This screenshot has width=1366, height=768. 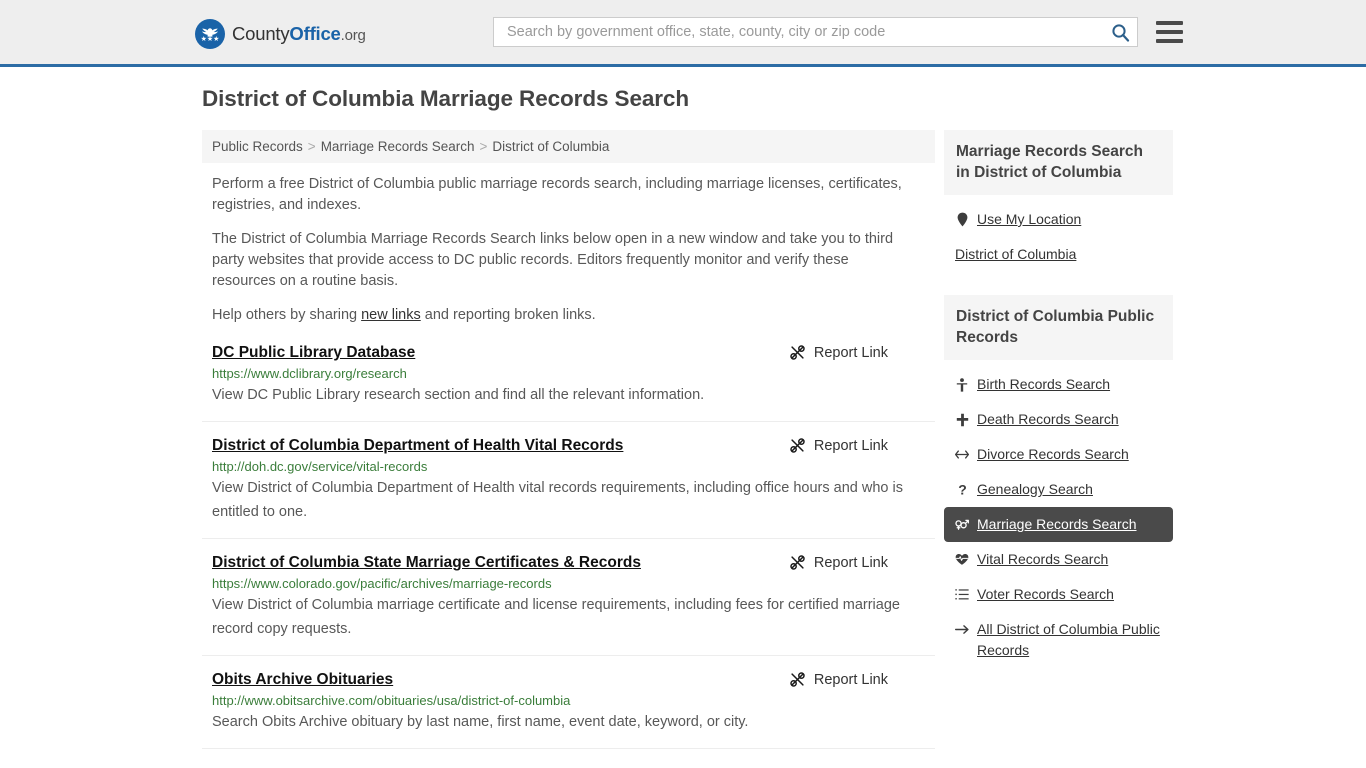 I want to click on arrows-split-glyph, so click(x=962, y=454).